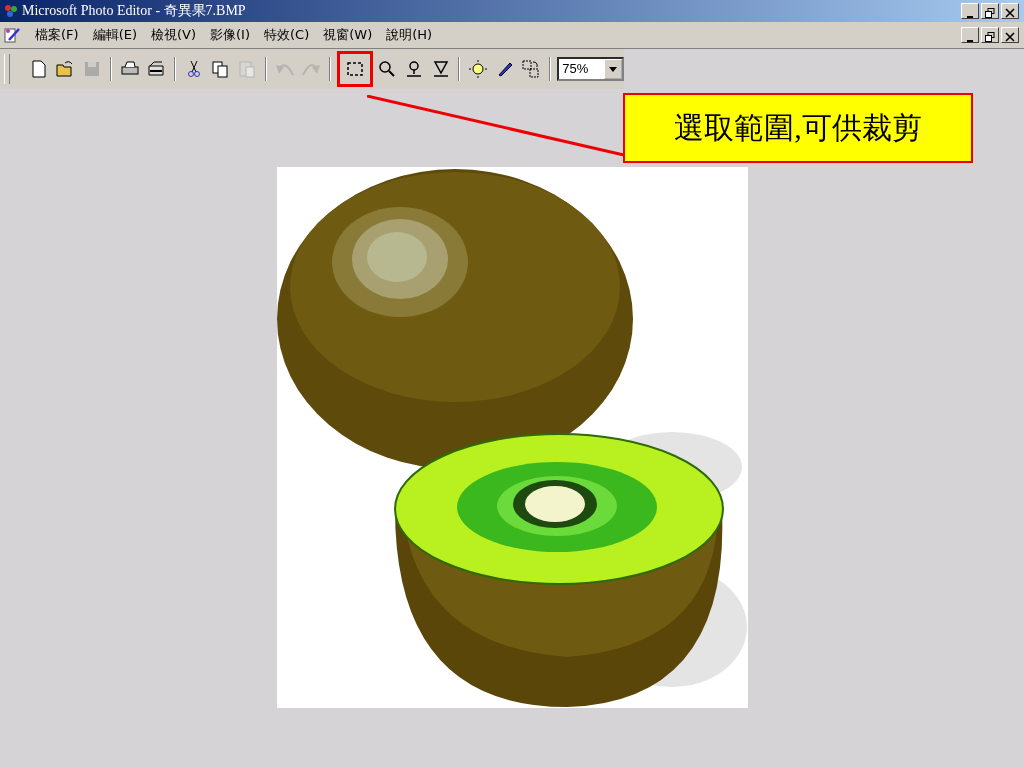 This screenshot has width=1024, height=768. What do you see at coordinates (12, 35) in the screenshot?
I see `document-icon` at bounding box center [12, 35].